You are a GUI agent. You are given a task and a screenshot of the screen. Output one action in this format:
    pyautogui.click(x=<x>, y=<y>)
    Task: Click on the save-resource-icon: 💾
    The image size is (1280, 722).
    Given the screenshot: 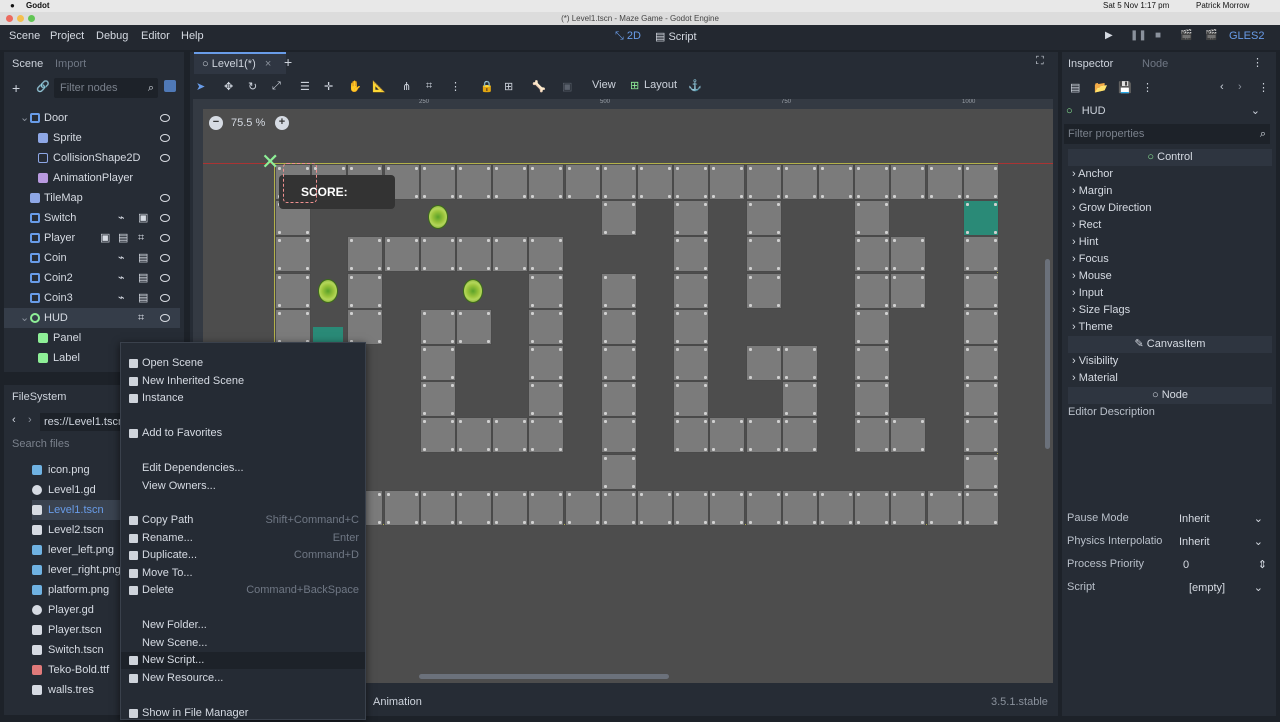 What is the action you would take?
    pyautogui.click(x=1125, y=87)
    